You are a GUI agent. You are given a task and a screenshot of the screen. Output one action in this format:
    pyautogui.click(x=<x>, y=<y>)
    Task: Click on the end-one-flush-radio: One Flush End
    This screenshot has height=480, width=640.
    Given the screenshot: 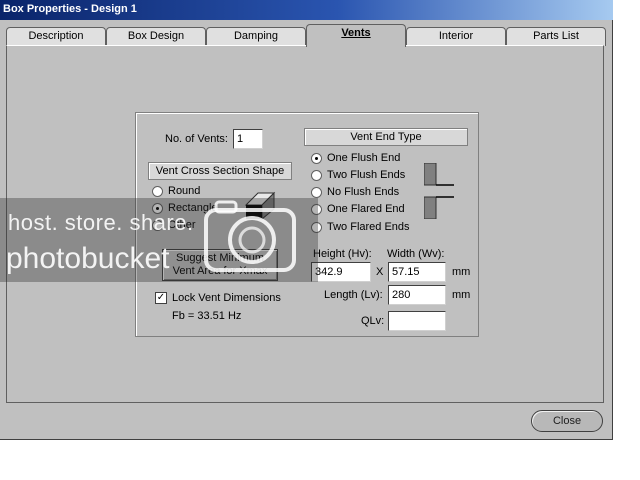 What is the action you would take?
    pyautogui.click(x=355, y=158)
    